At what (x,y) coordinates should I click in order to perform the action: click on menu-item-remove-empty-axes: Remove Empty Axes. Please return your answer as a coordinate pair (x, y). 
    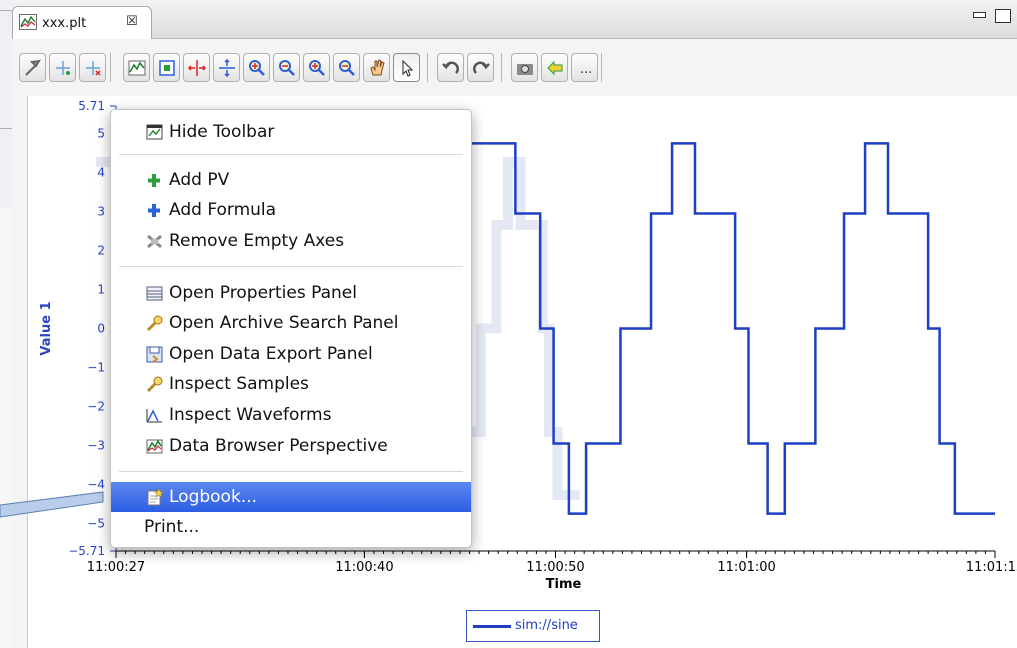
    Looking at the image, I should click on (291, 241).